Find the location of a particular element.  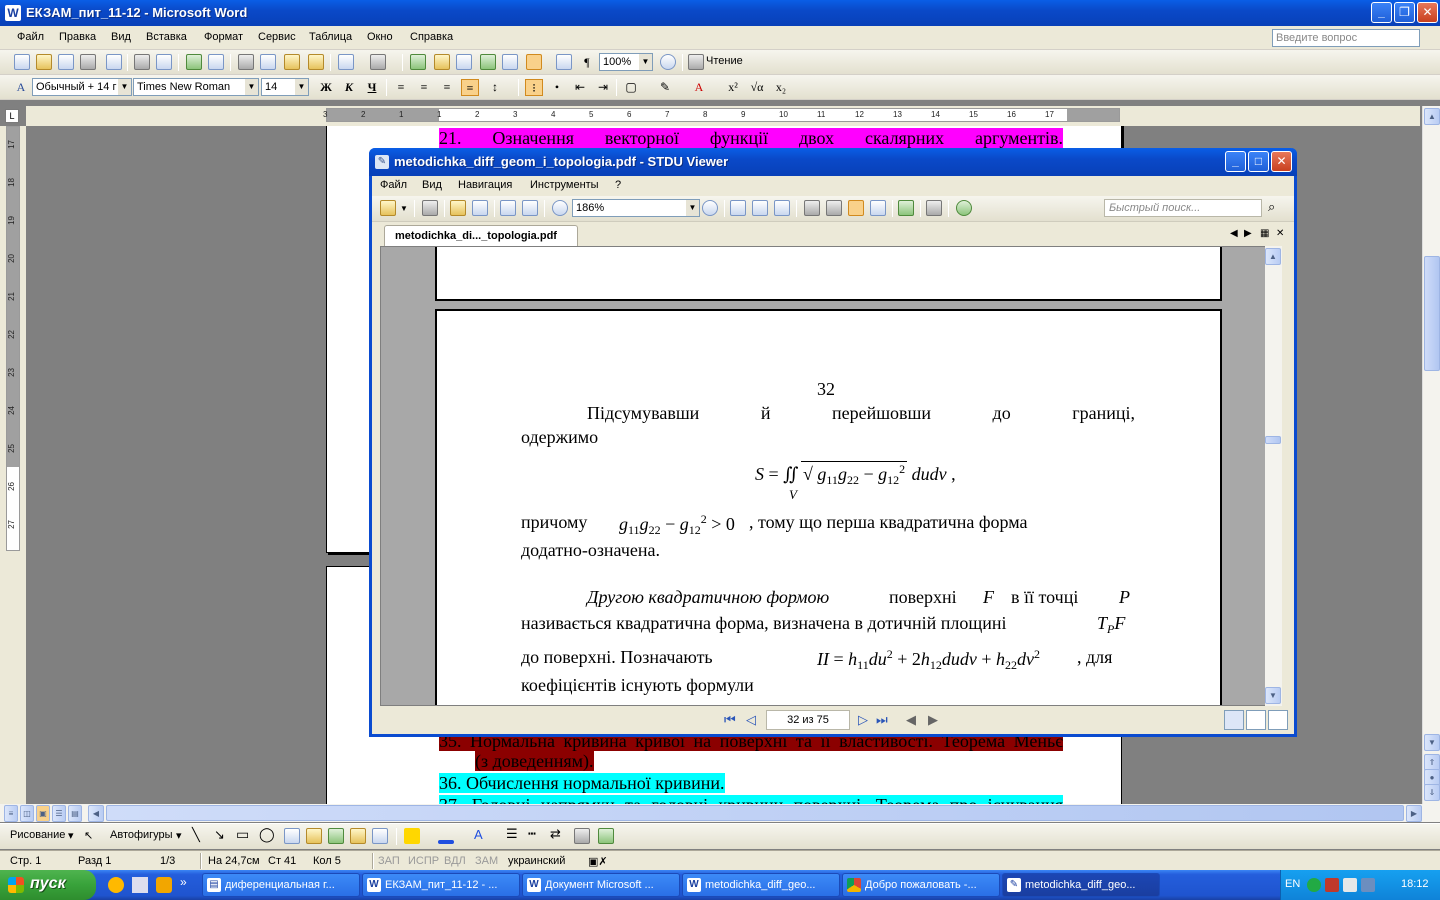

copy-icon is located at coordinates (268, 62).